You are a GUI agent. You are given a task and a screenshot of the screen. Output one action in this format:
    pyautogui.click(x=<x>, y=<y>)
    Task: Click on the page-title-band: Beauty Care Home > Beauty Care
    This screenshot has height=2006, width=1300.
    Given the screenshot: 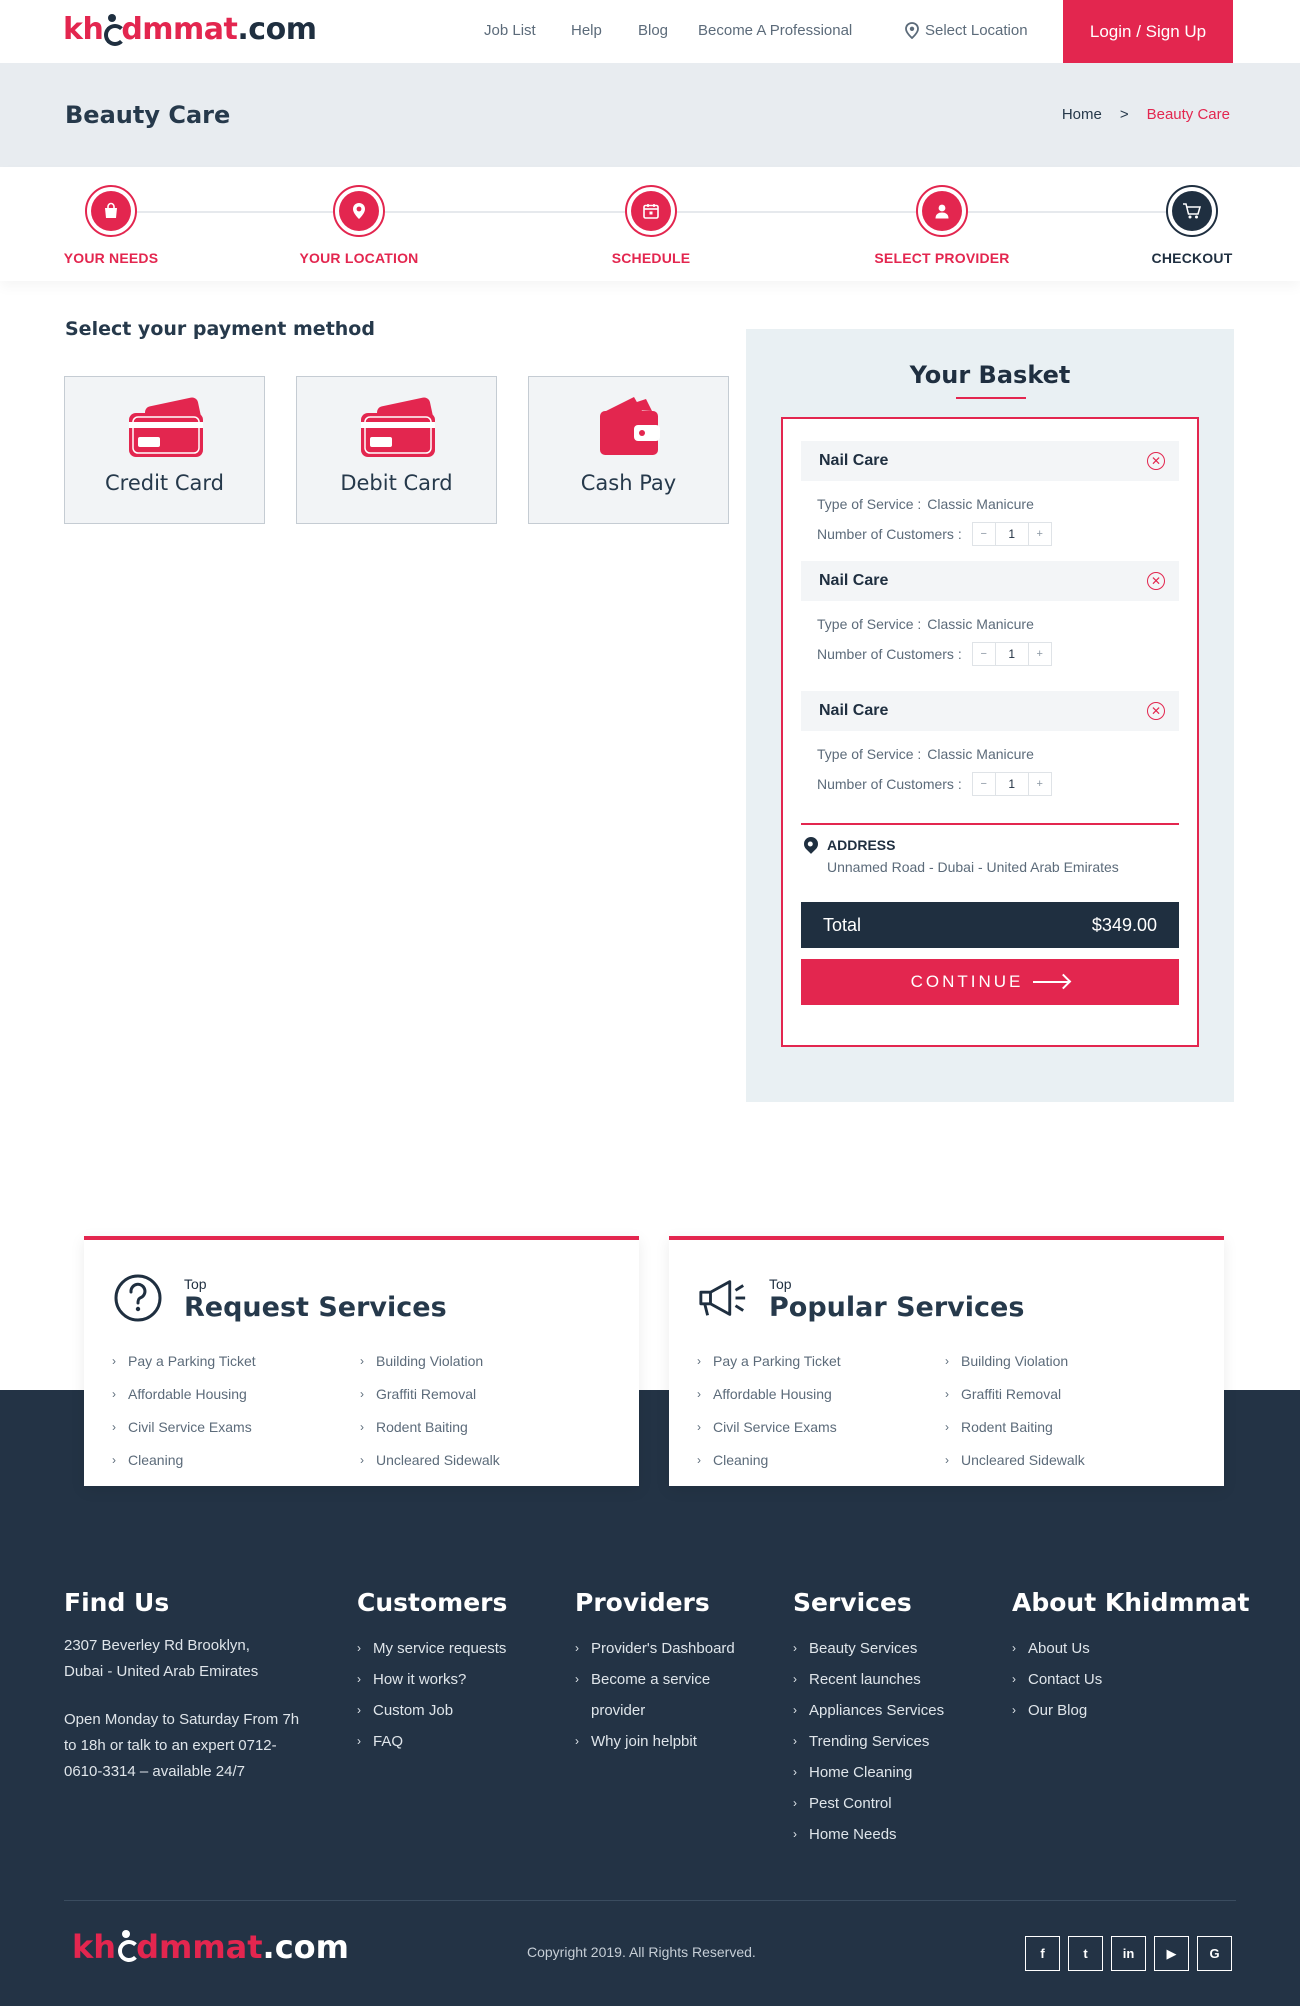 What is the action you would take?
    pyautogui.click(x=650, y=115)
    